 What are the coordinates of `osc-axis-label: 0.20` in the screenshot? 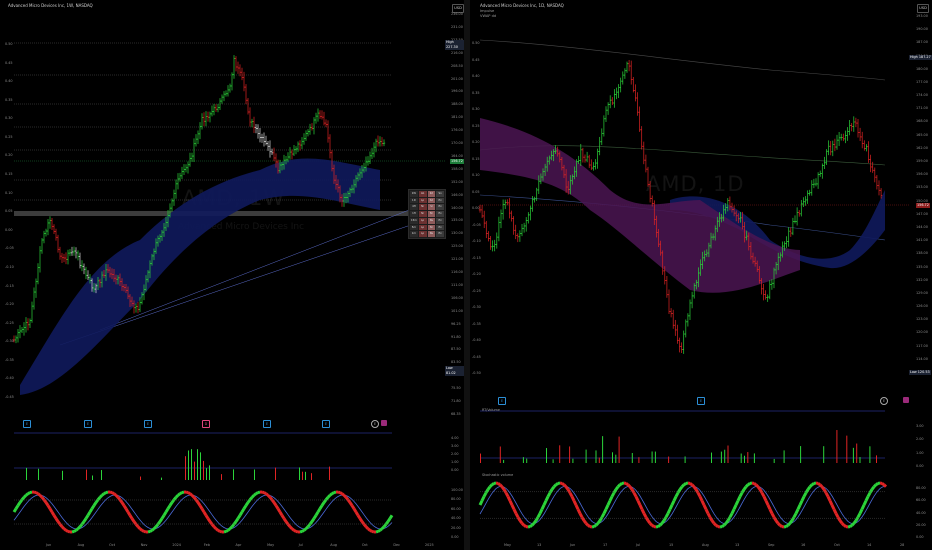 It's located at (9, 155).